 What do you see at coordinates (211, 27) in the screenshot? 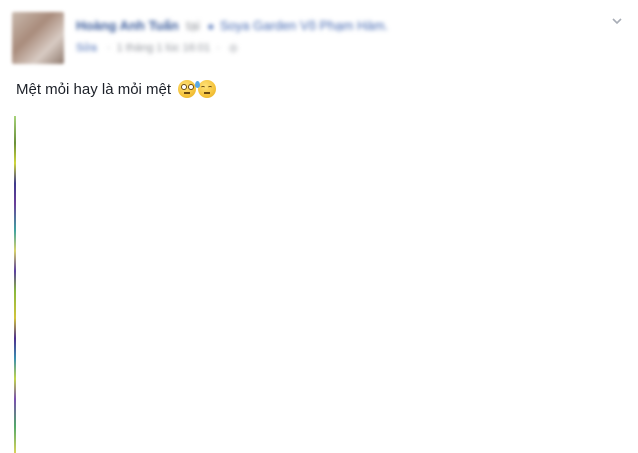
I see `pin-icon: ●` at bounding box center [211, 27].